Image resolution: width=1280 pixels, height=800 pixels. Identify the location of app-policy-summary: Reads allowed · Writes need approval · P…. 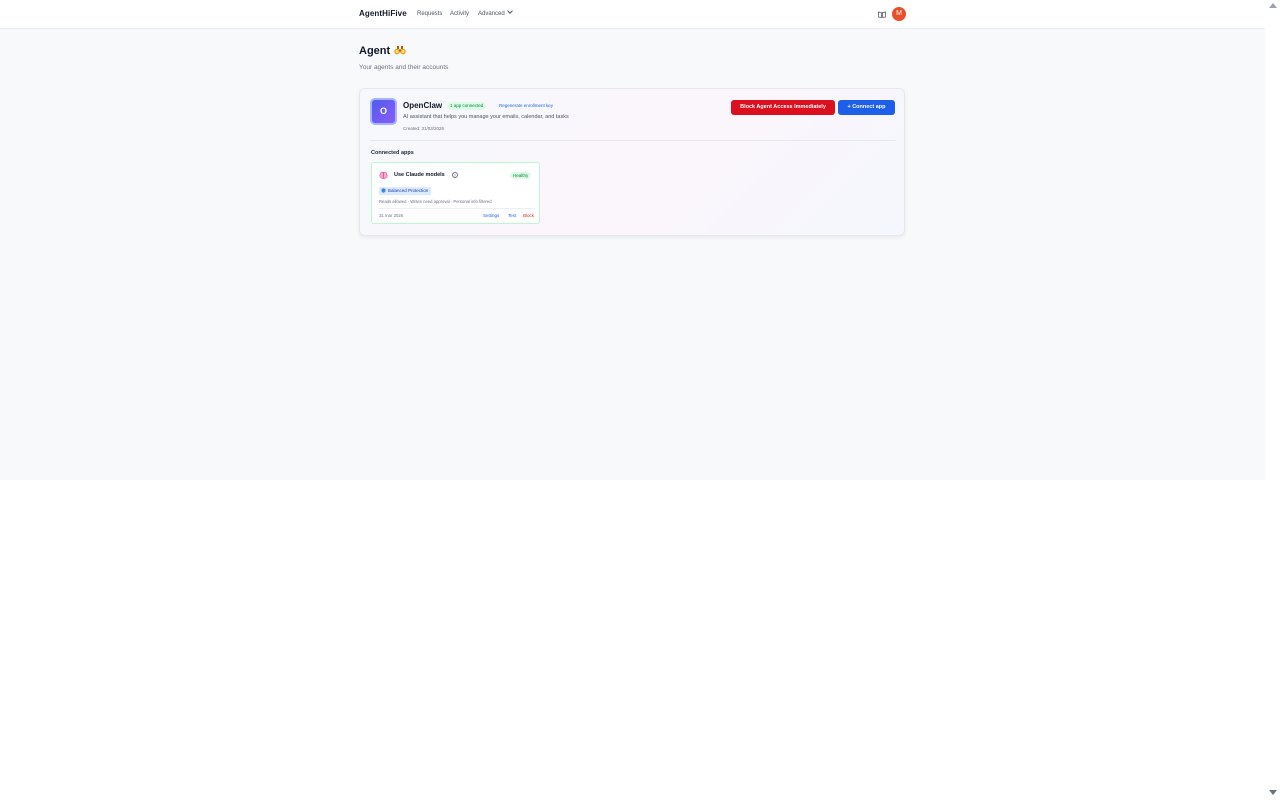
(435, 201).